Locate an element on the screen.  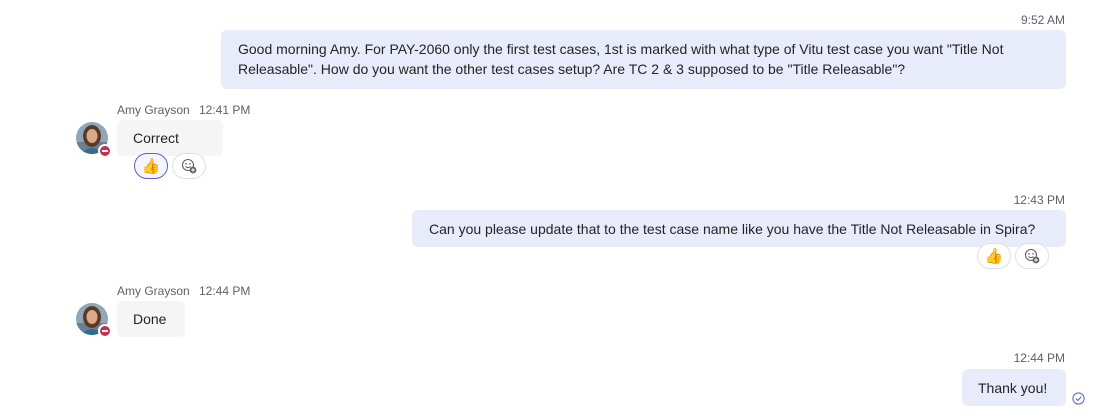
outgoing-message-bubble: Thank you! is located at coordinates (1014, 387).